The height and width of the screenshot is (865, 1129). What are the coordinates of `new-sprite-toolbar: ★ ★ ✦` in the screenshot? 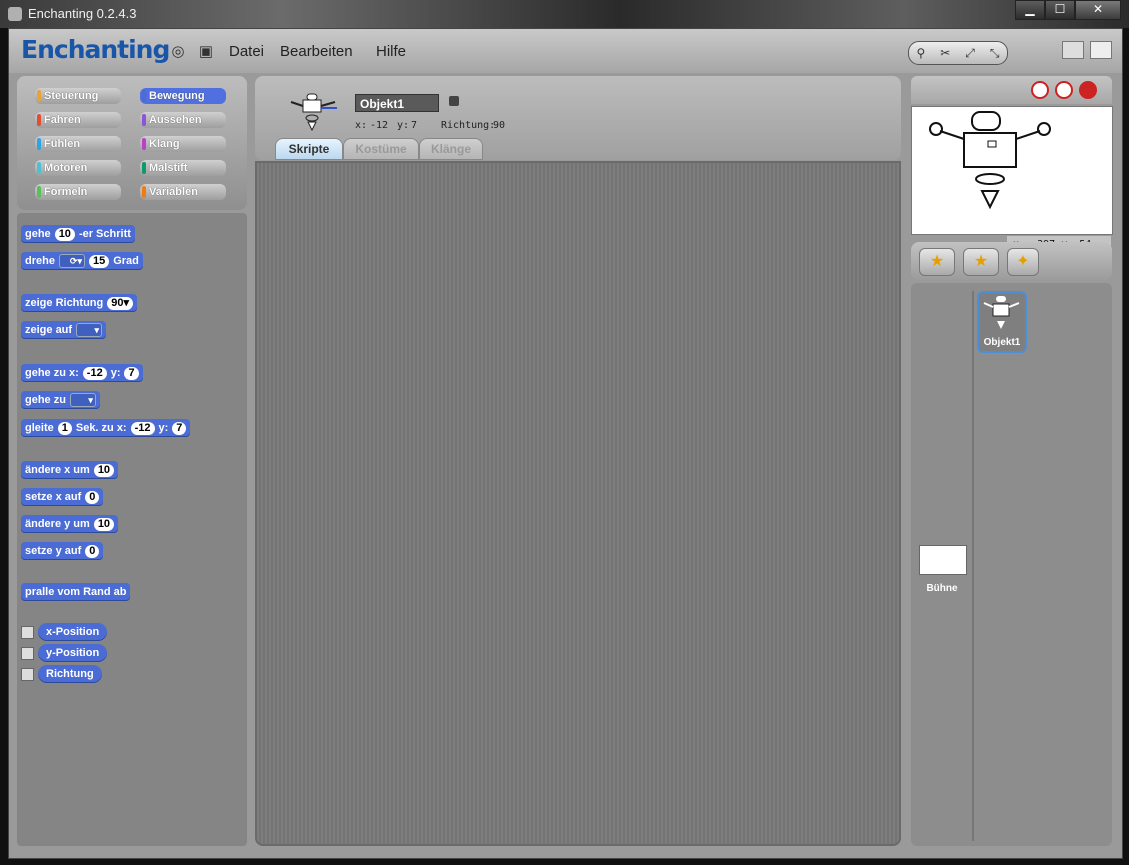 It's located at (1011, 261).